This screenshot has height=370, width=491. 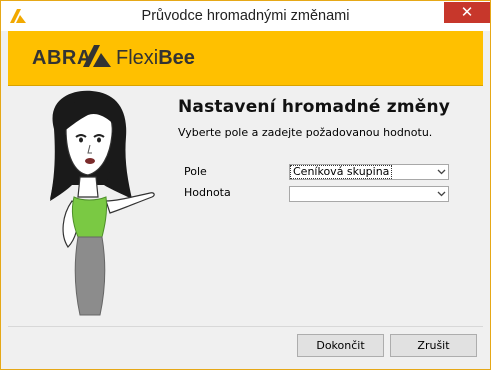 What do you see at coordinates (155, 58) in the screenshot?
I see `logo-flexibee-text: FlexiBee` at bounding box center [155, 58].